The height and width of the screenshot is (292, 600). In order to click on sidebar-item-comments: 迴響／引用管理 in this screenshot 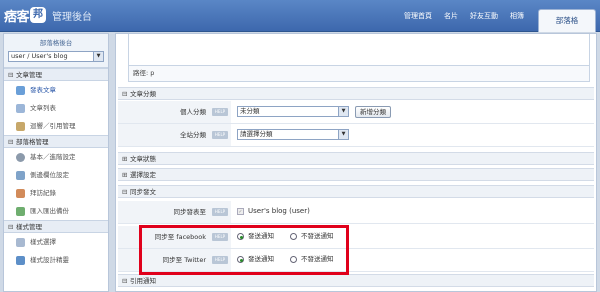, I will do `click(56, 126)`.